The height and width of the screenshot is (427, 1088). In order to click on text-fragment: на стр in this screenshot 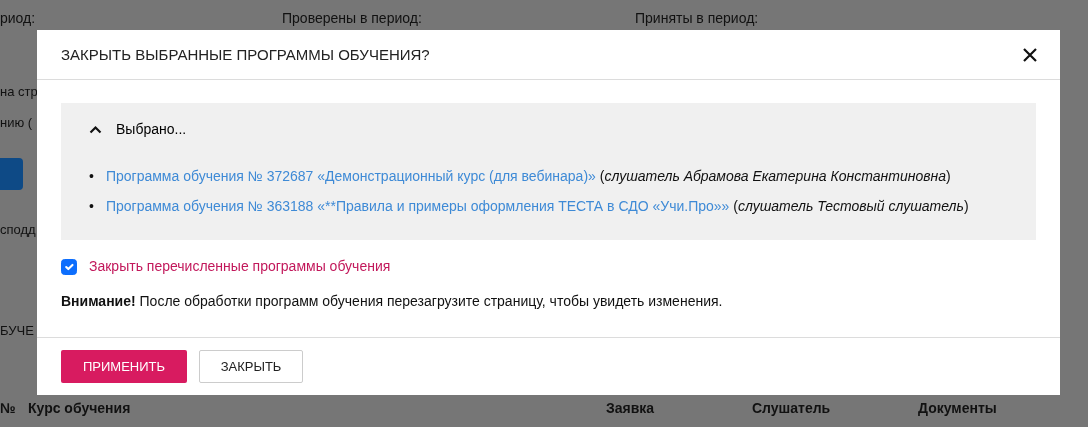, I will do `click(19, 92)`.